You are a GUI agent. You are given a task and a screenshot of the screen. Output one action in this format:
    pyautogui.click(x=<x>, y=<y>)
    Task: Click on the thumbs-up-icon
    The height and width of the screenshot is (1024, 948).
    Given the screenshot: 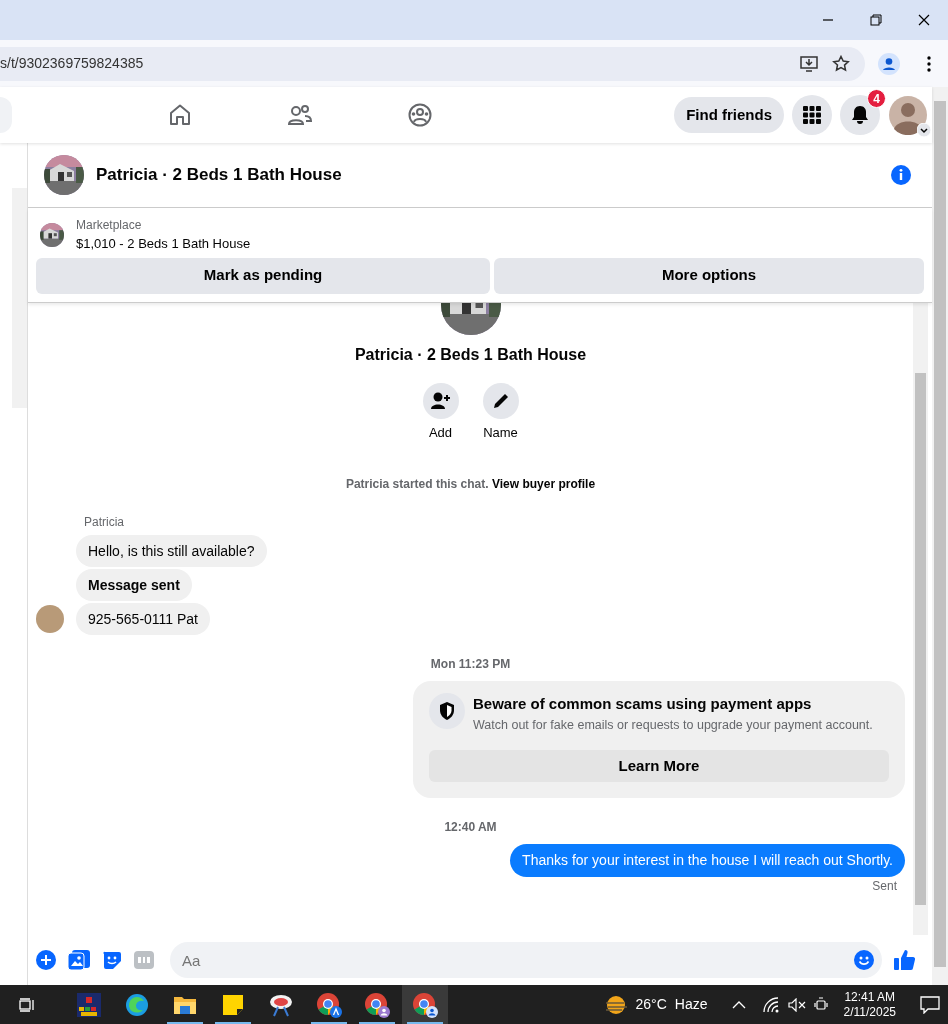 What is the action you would take?
    pyautogui.click(x=905, y=960)
    